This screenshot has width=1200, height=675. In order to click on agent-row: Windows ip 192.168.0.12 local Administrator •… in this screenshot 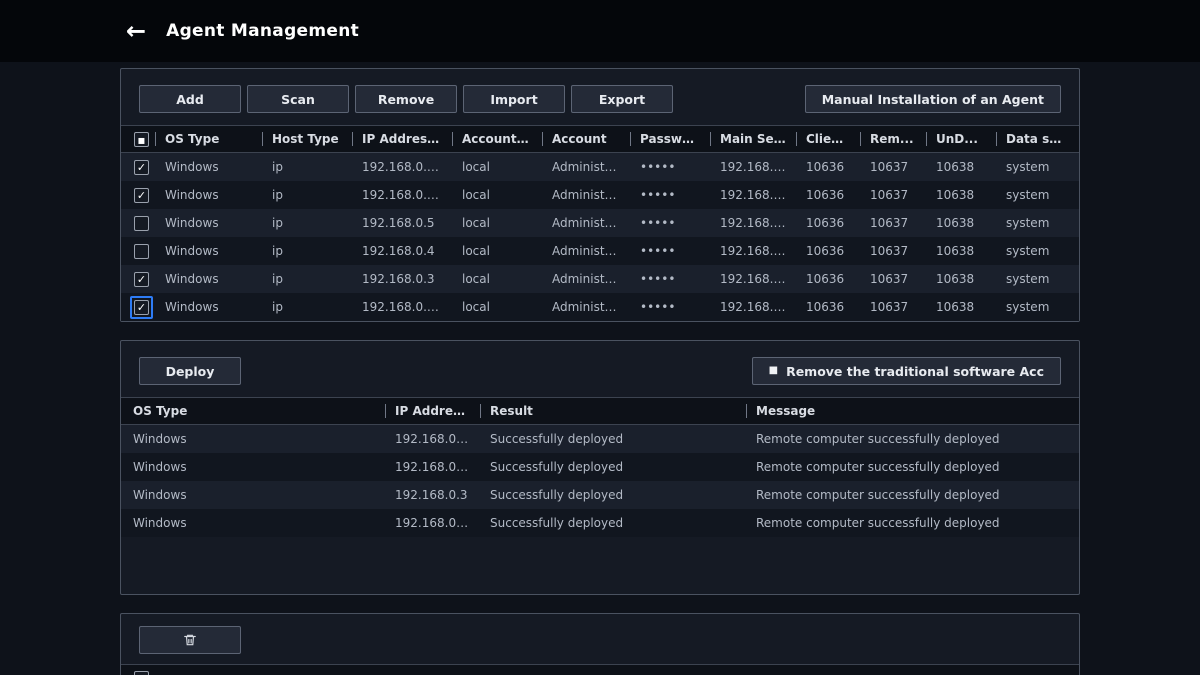, I will do `click(600, 167)`.